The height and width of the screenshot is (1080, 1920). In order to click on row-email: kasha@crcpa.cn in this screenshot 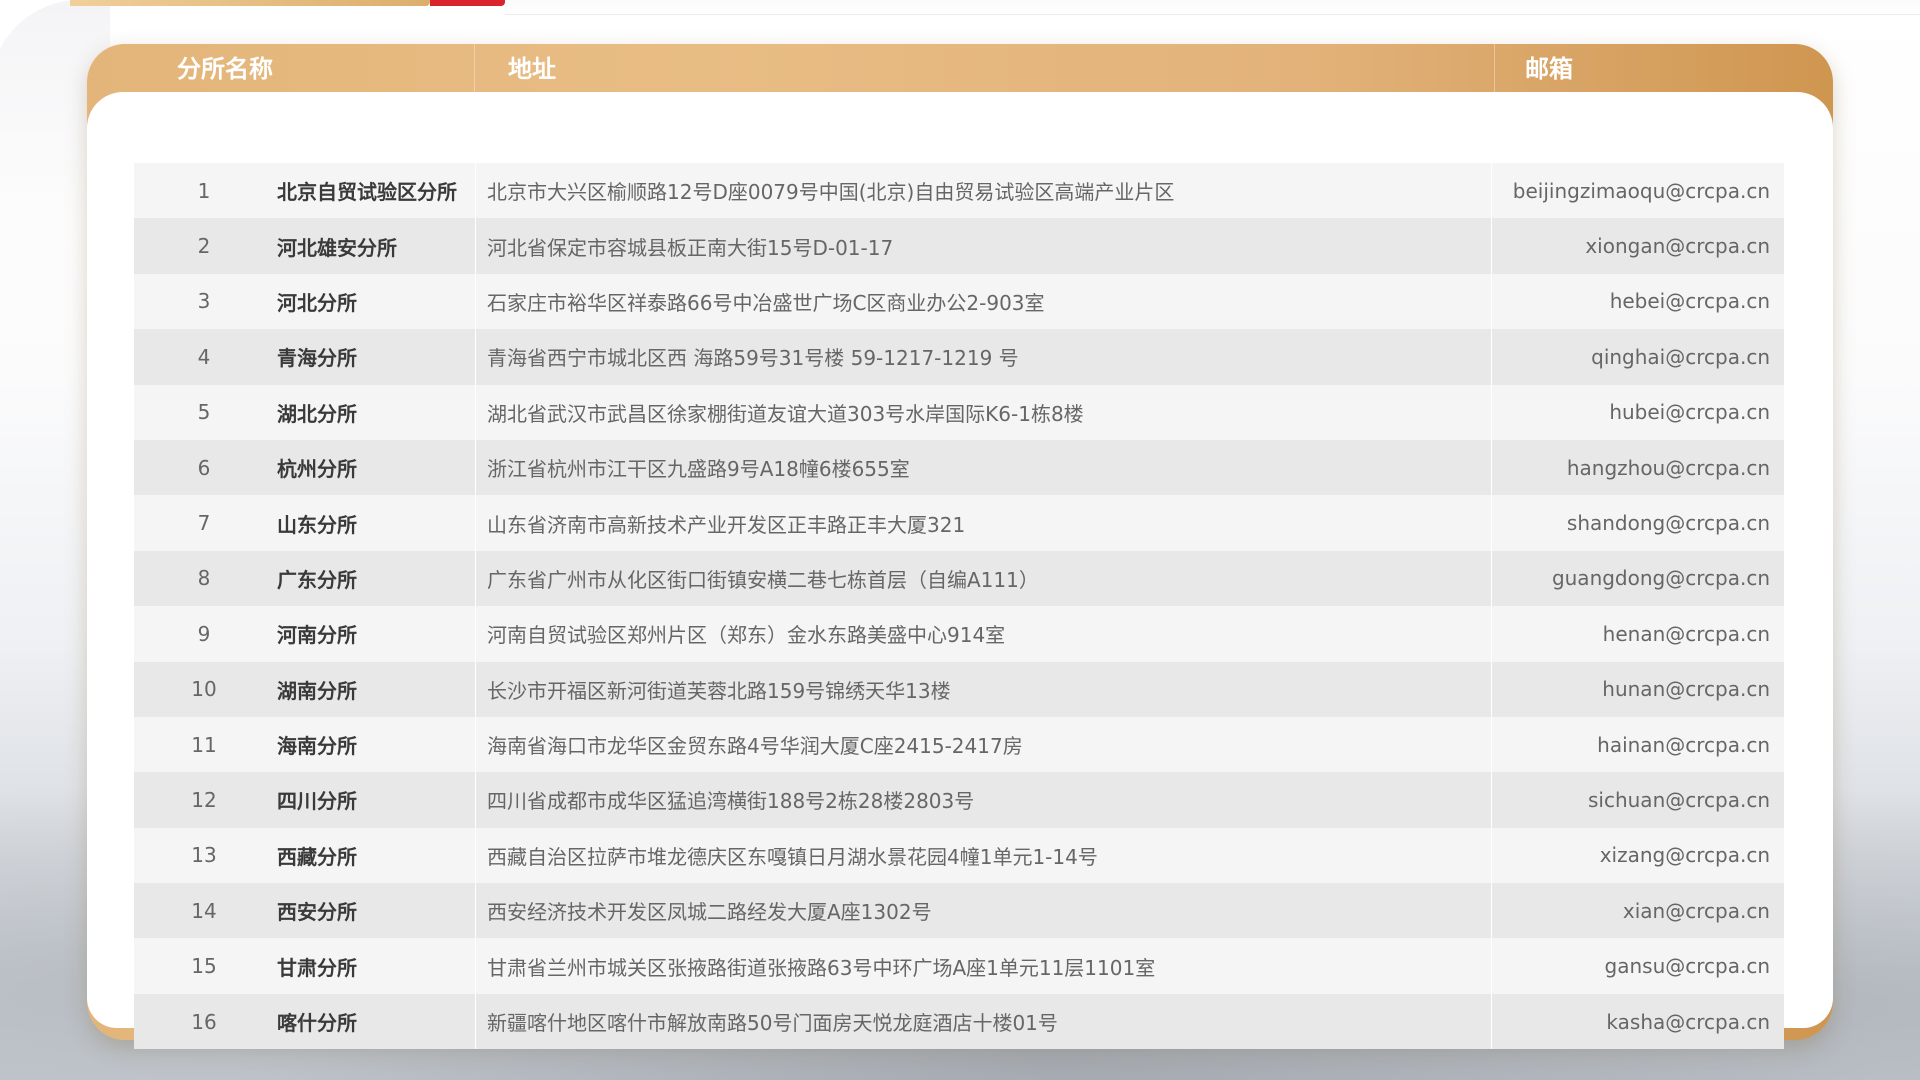, I will do `click(1638, 1022)`.